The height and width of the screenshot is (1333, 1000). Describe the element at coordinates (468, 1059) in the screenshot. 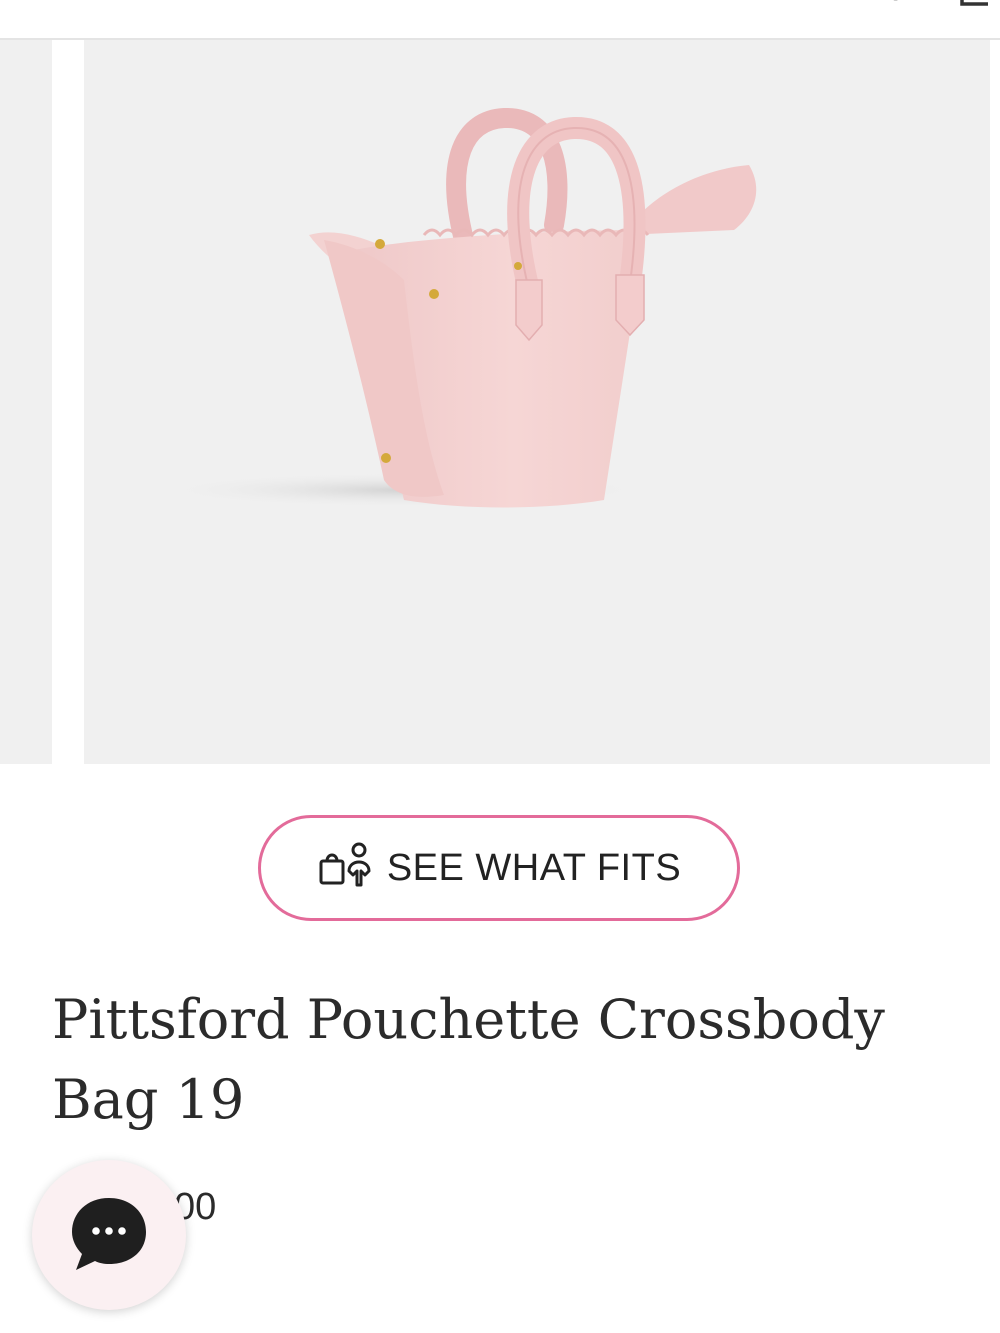

I see `product-title: Pittsford Pouchette Crossbody Bag 19` at that location.